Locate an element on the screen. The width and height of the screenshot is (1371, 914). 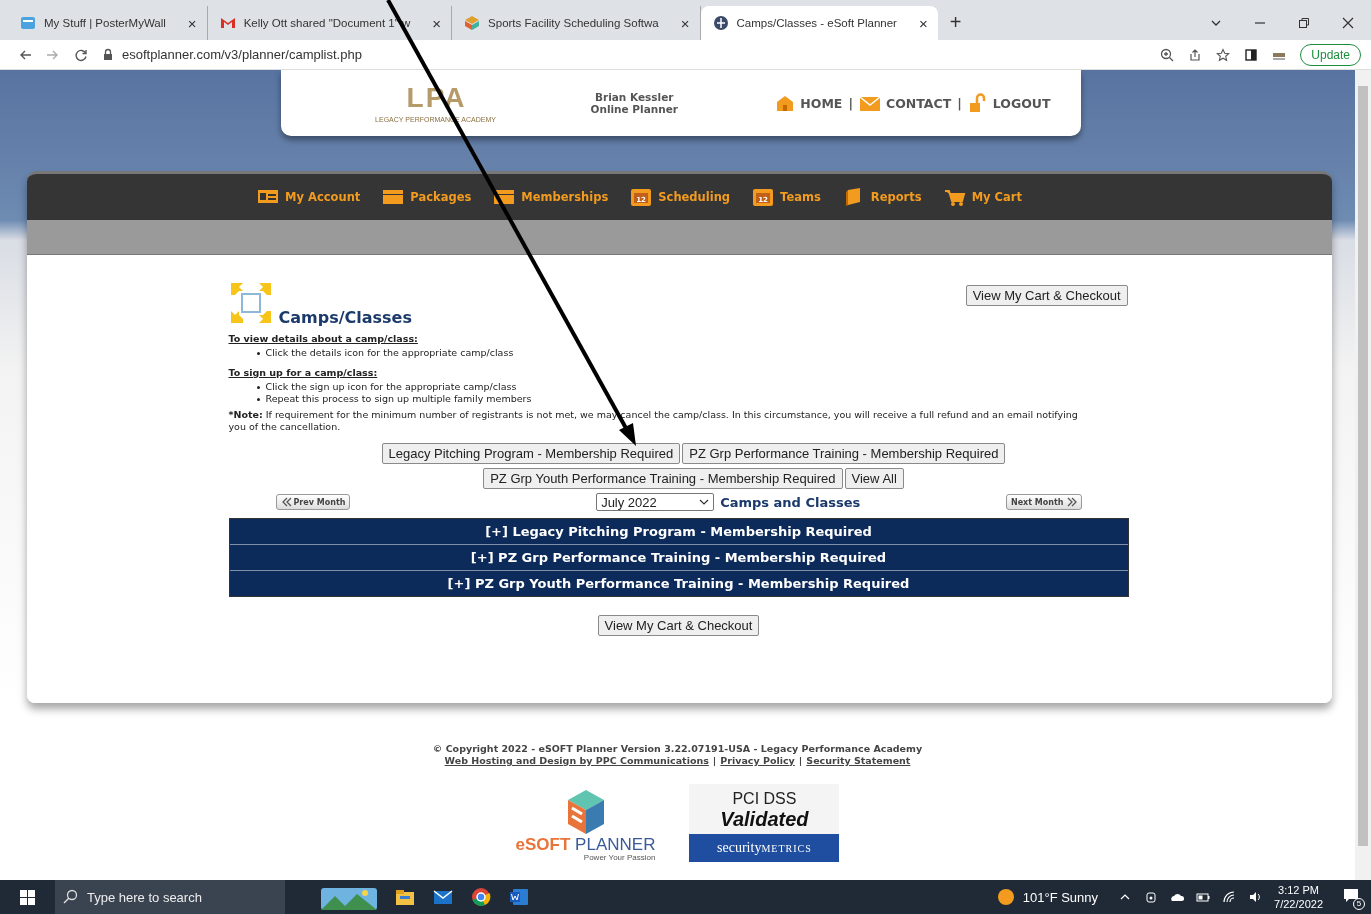
instruction-heading: To sign up for a camp/class: is located at coordinates (303, 372).